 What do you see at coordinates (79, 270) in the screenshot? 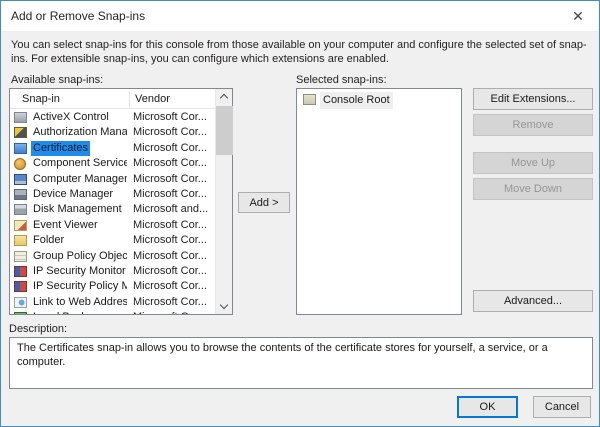
I see `snapin-name: IP Security Monitor` at bounding box center [79, 270].